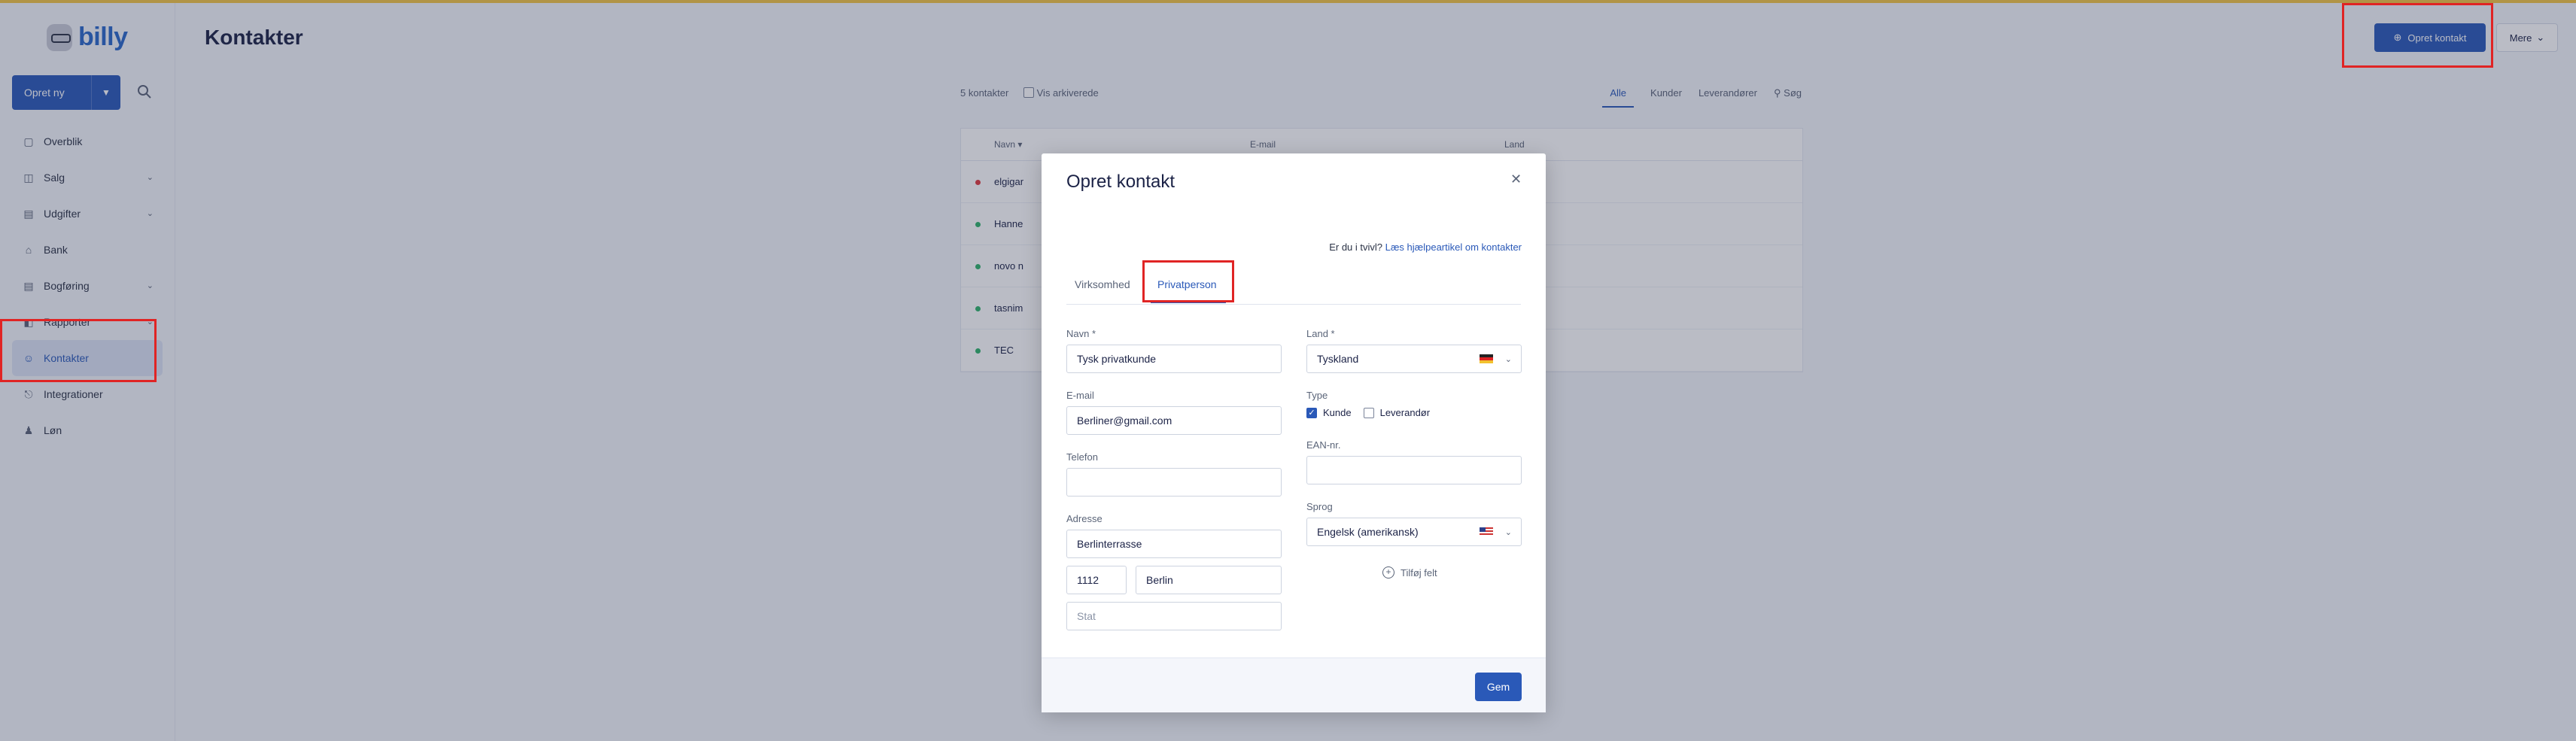 This screenshot has height=741, width=2576. I want to click on ean-label: EAN-nr., so click(1323, 445).